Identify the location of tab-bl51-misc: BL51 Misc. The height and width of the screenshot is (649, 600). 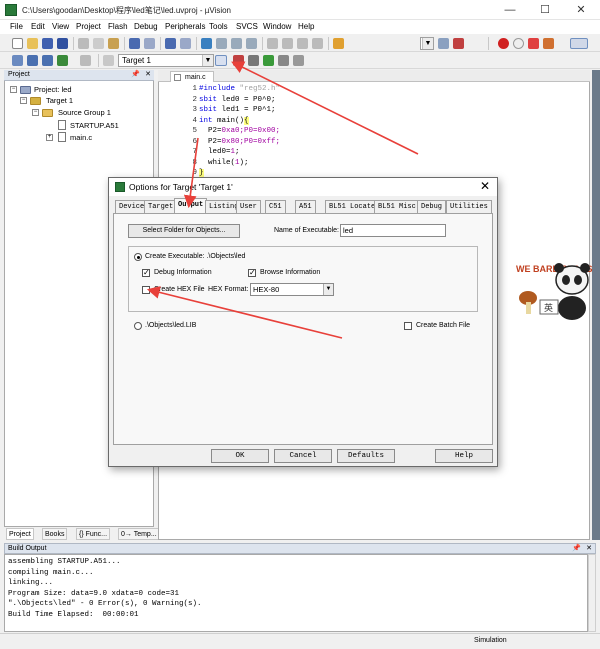
(397, 206).